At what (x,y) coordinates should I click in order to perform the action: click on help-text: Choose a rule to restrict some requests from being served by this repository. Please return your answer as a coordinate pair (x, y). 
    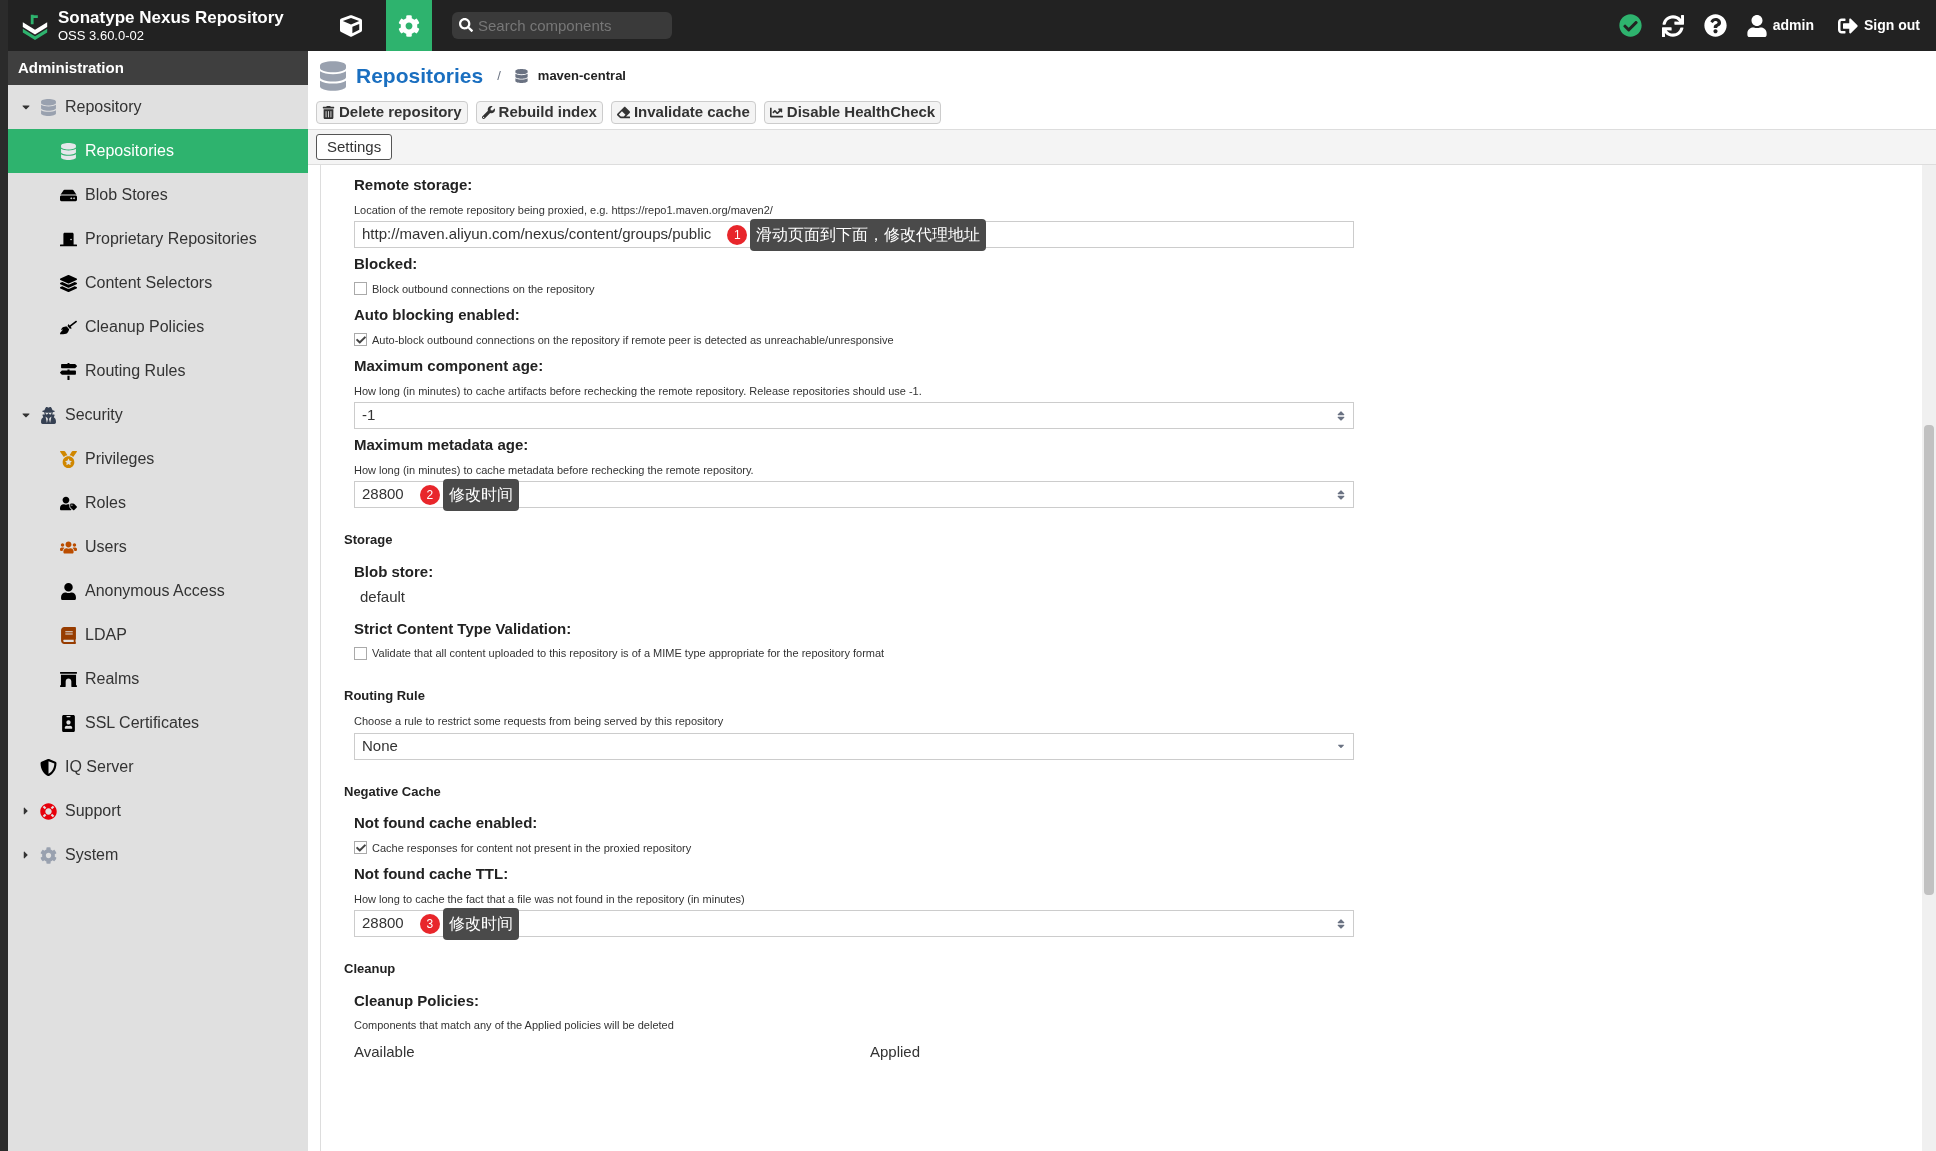
    Looking at the image, I should click on (539, 721).